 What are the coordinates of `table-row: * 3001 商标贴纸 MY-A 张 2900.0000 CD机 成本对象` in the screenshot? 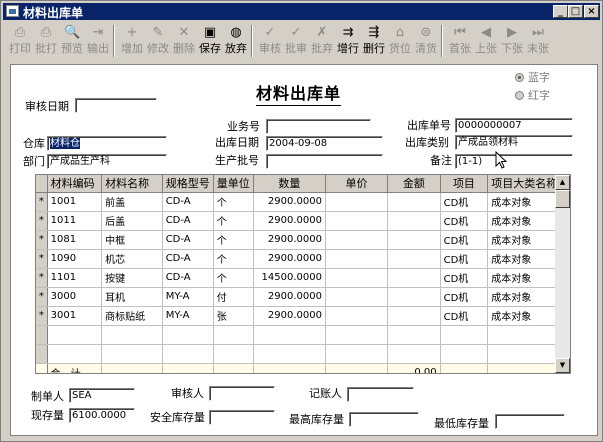 It's located at (303, 316).